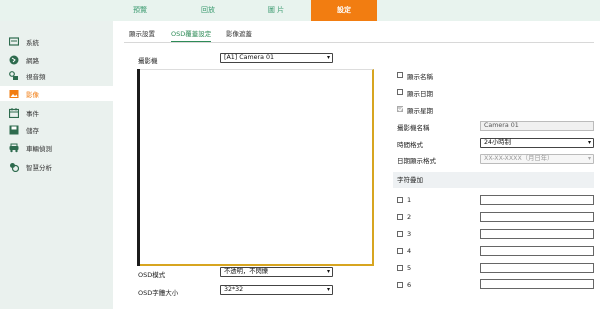  Describe the element at coordinates (249, 57) in the screenshot. I see `camera-select-value: [A1] Camera 01` at that location.